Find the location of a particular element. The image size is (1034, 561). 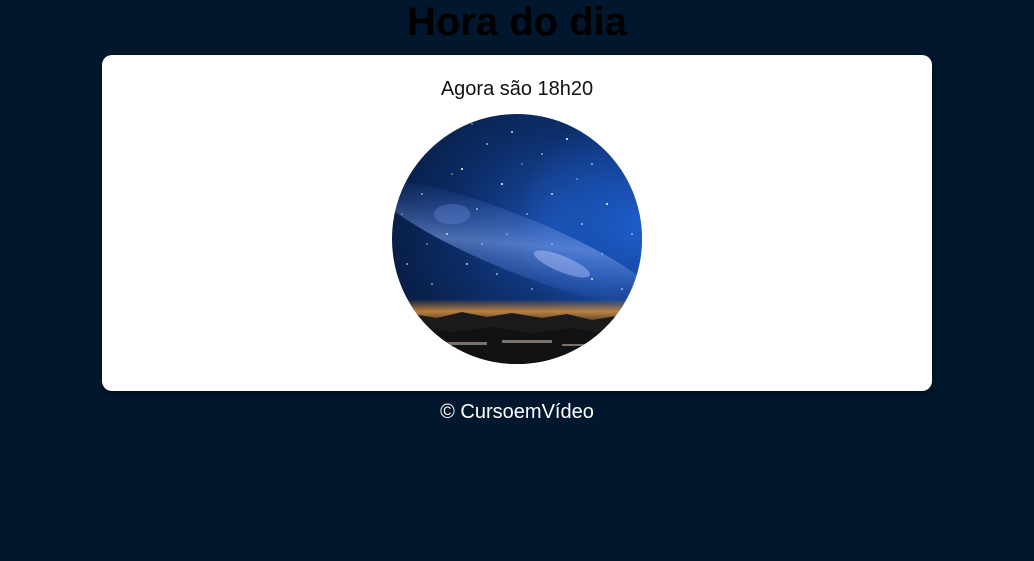

night-sky-image is located at coordinates (517, 239).